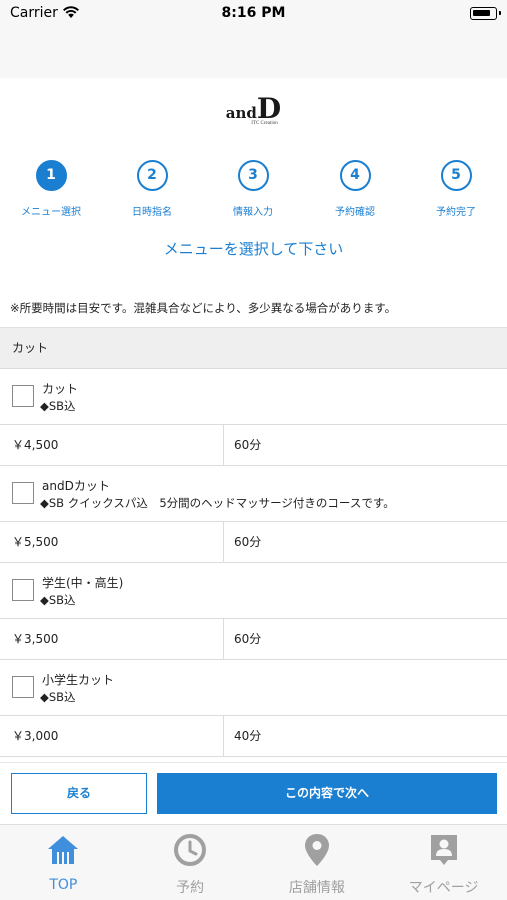 This screenshot has height=900, width=507. I want to click on logo-subtitle: ITC Creation, so click(264, 123).